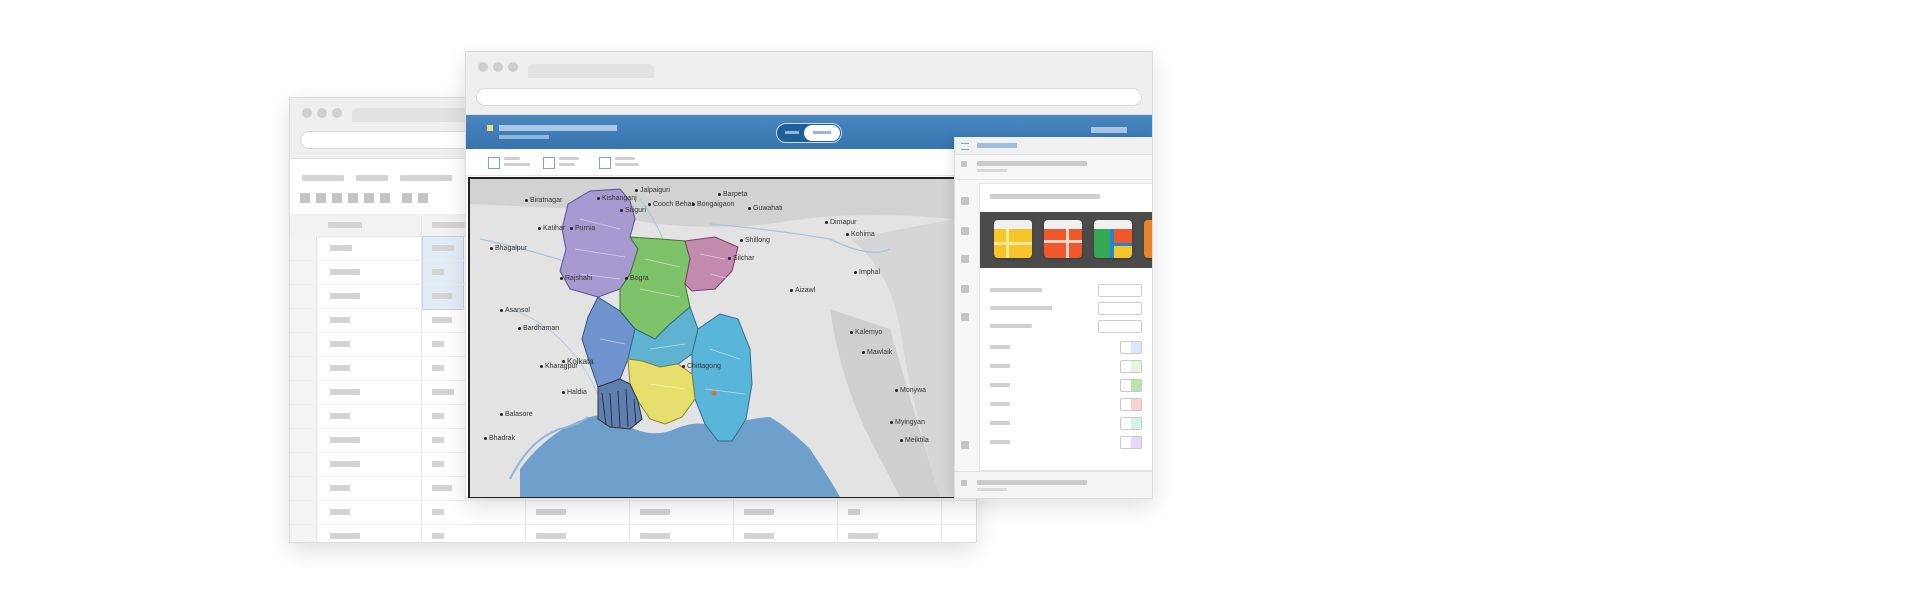 Image resolution: width=1920 pixels, height=600 pixels. Describe the element at coordinates (576, 278) in the screenshot. I see `map-label: Rajshahi` at that location.